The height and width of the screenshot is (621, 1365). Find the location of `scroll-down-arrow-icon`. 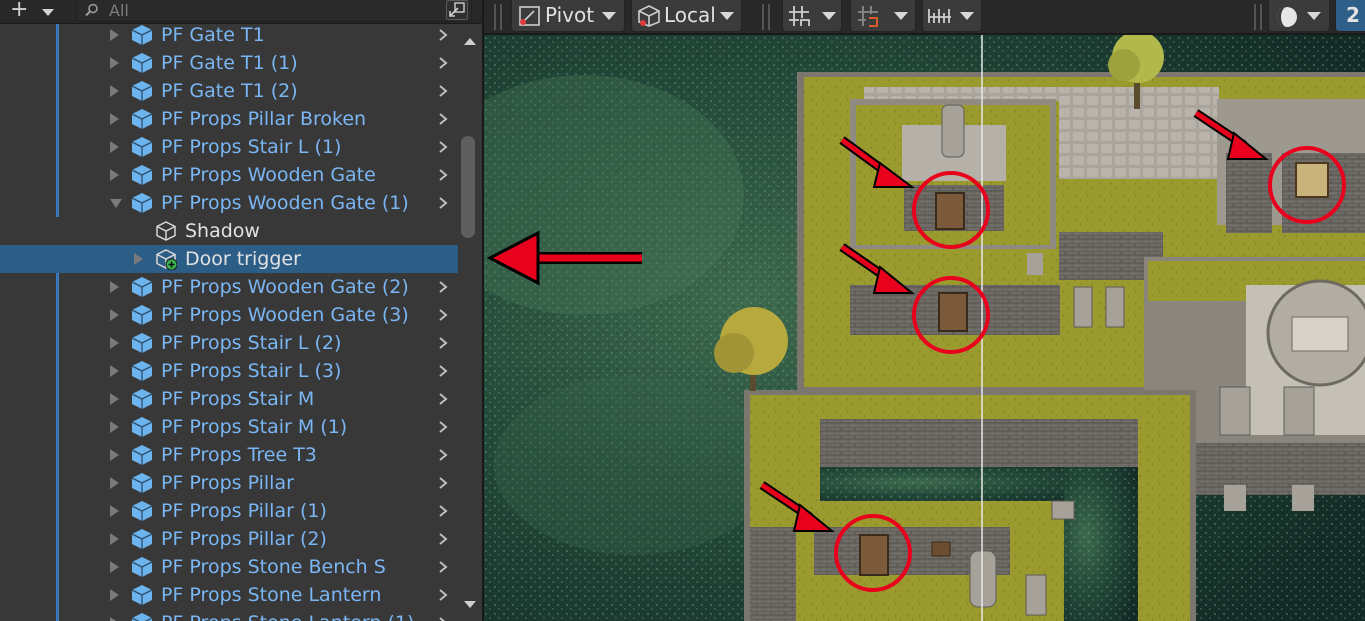

scroll-down-arrow-icon is located at coordinates (470, 604).